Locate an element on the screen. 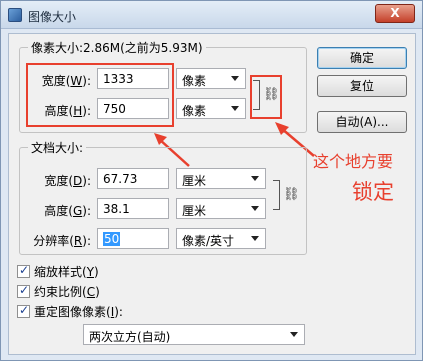 The width and height of the screenshot is (423, 361). resample-image-checkbox: 重定图像像素(I): is located at coordinates (70, 311).